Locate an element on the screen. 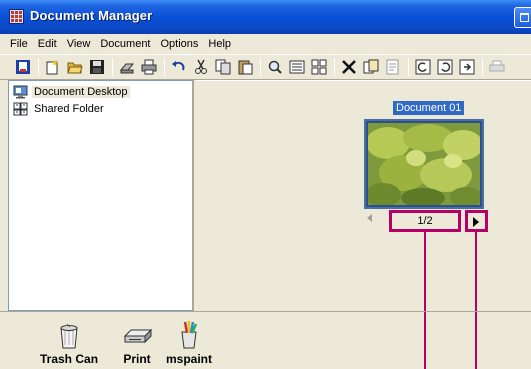 The width and height of the screenshot is (531, 369). next-page-icon is located at coordinates (467, 67).